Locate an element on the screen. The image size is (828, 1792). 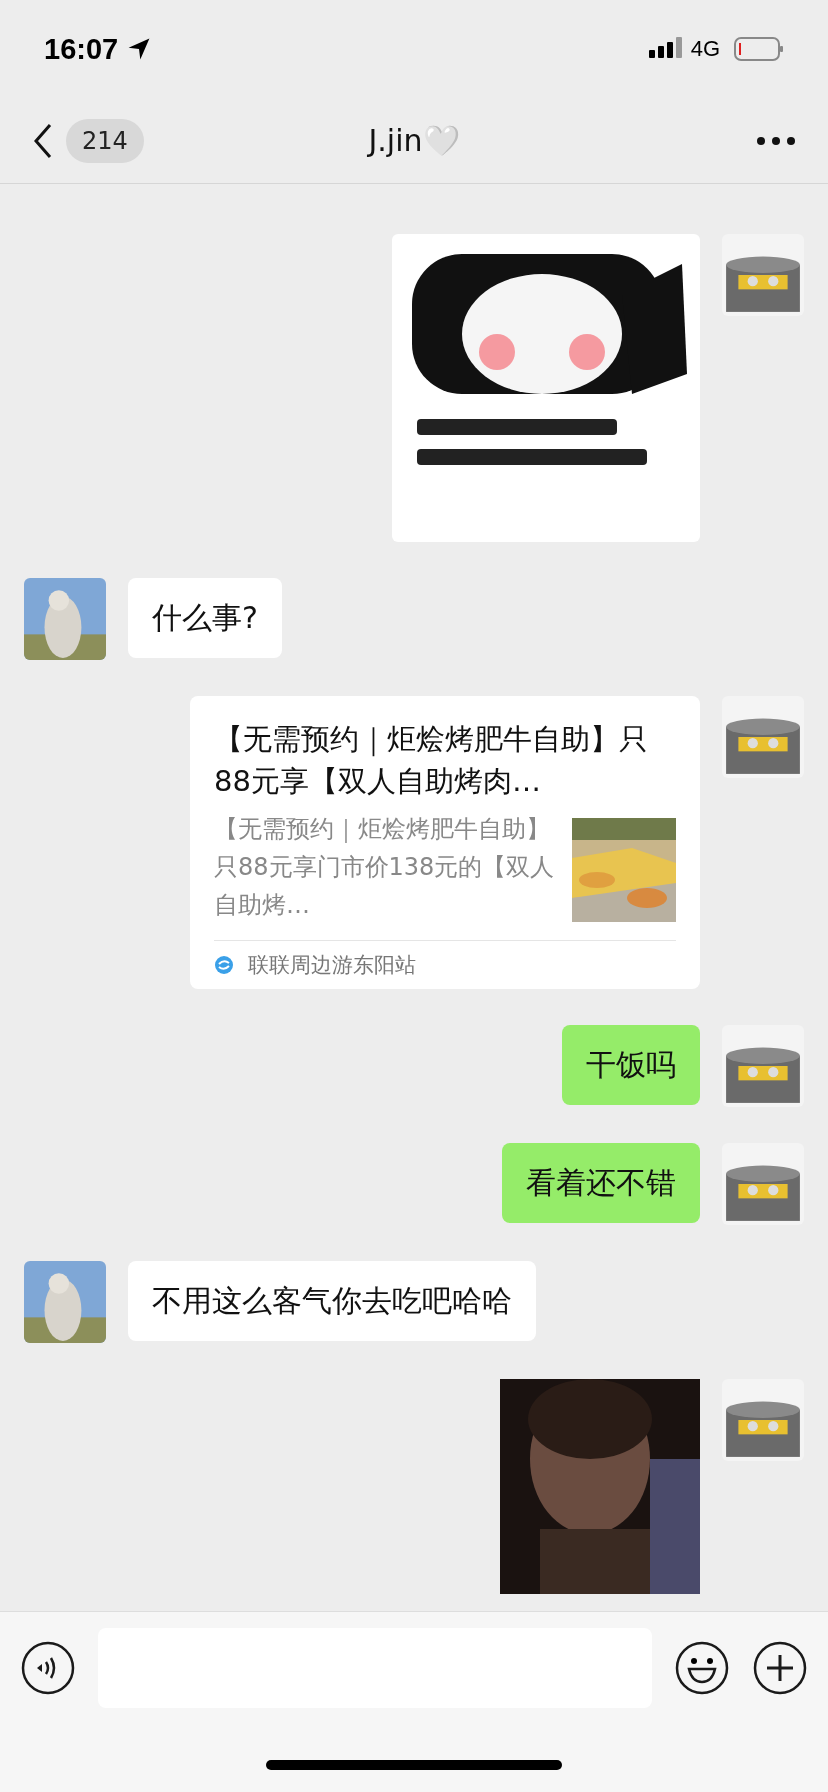
more-icon is located at coordinates (776, 140).